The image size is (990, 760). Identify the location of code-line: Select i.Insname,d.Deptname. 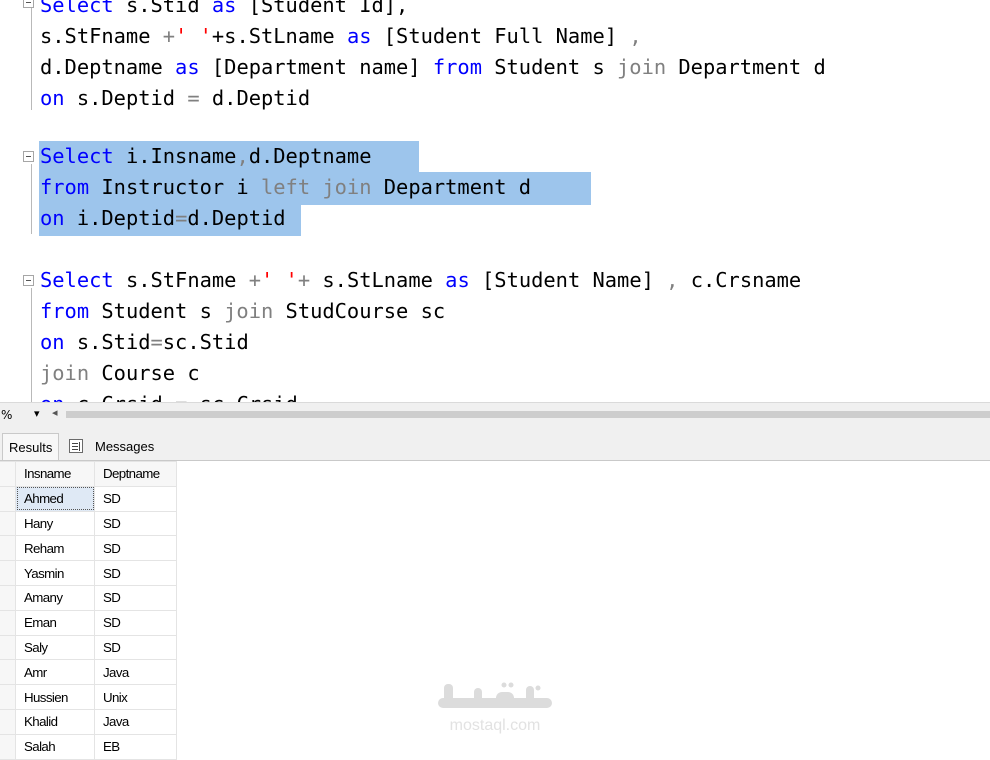
(205, 156).